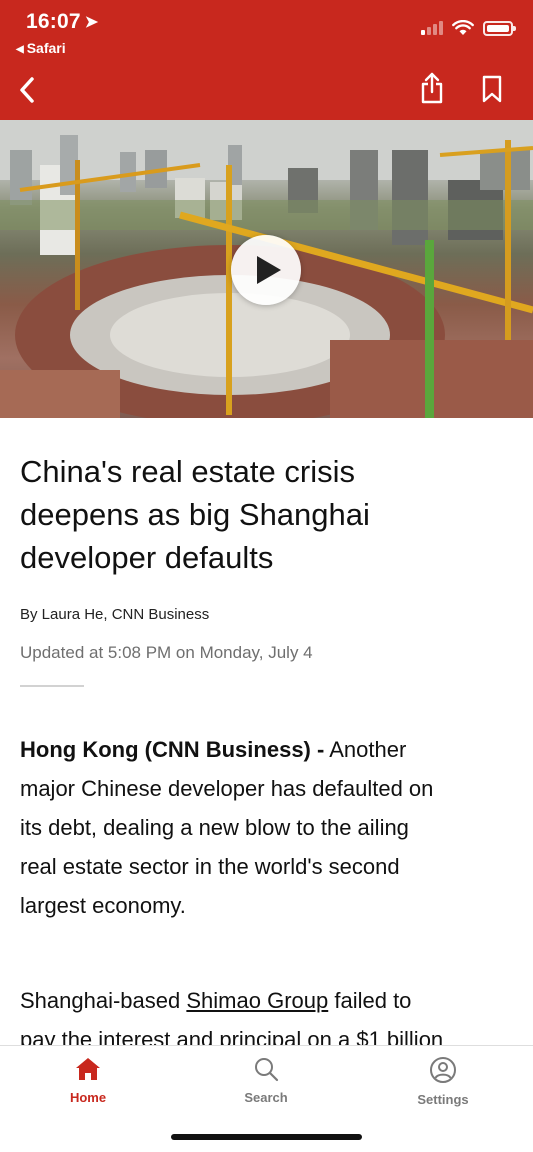 This screenshot has height=1152, width=533. I want to click on article-dateline: Hong Kong (CNN Business) -, so click(172, 749).